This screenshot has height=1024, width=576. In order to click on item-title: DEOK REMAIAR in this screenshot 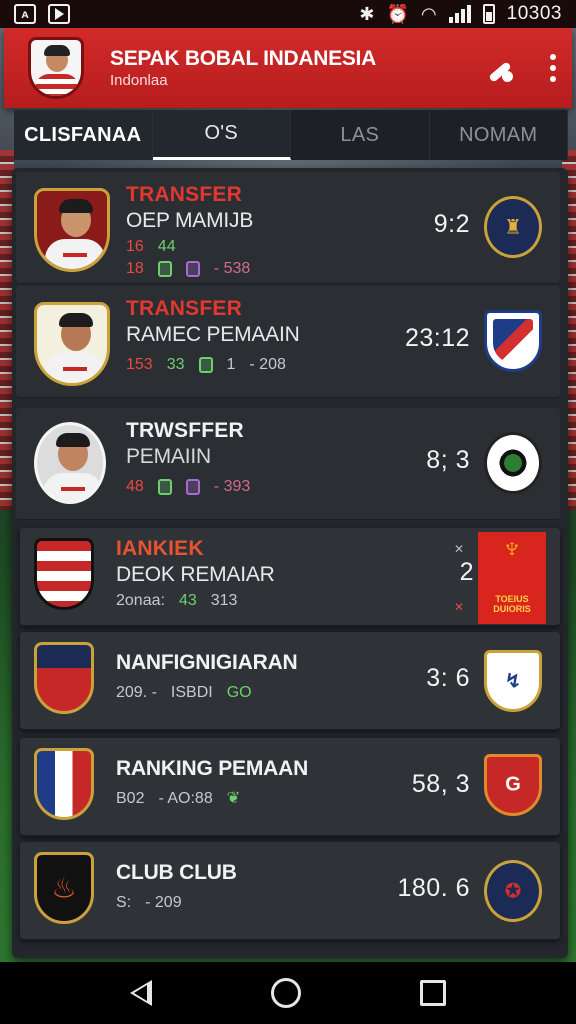, I will do `click(195, 574)`.